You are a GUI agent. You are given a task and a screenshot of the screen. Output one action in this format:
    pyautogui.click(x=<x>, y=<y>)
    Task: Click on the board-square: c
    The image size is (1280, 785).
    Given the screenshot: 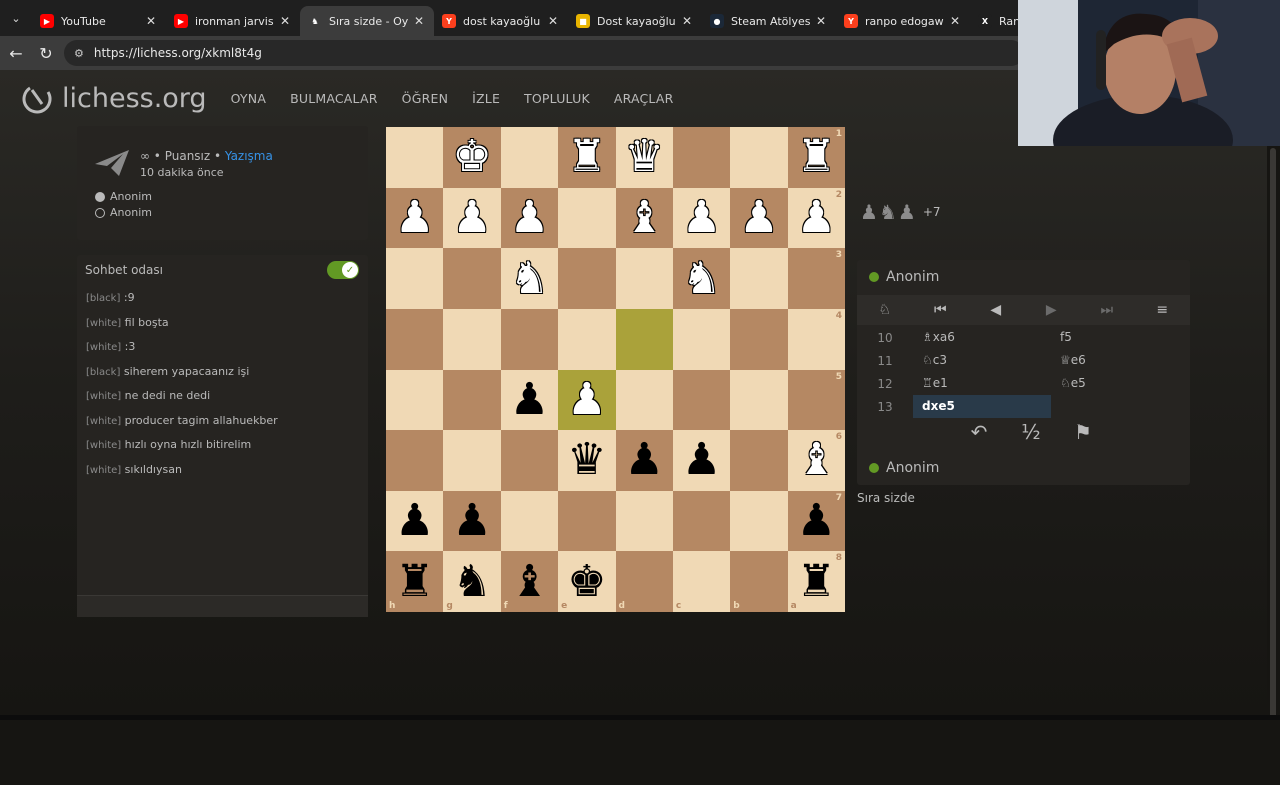 What is the action you would take?
    pyautogui.click(x=701, y=581)
    